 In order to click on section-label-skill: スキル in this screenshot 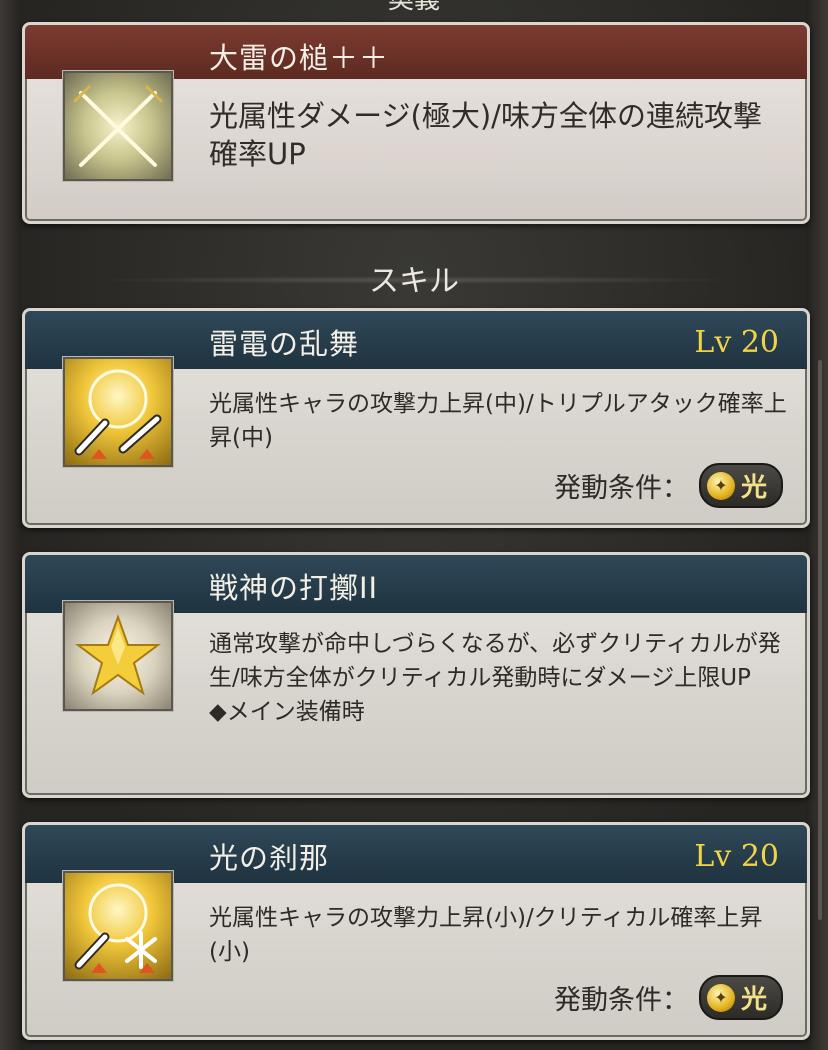, I will do `click(414, 278)`.